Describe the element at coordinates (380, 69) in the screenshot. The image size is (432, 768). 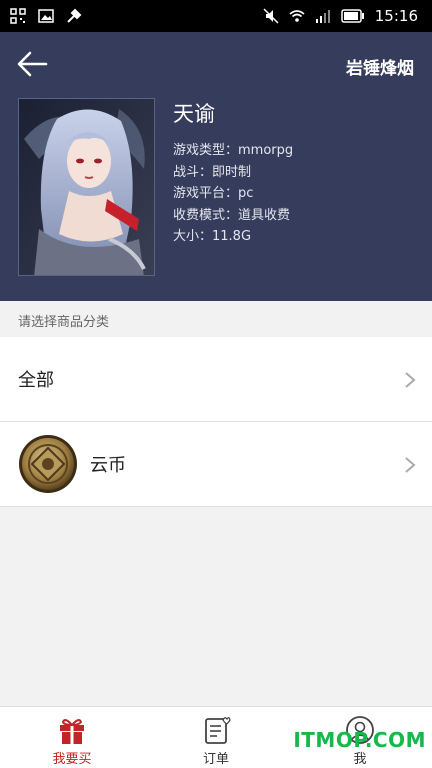
I see `page-title: 岩锤烽烟` at that location.